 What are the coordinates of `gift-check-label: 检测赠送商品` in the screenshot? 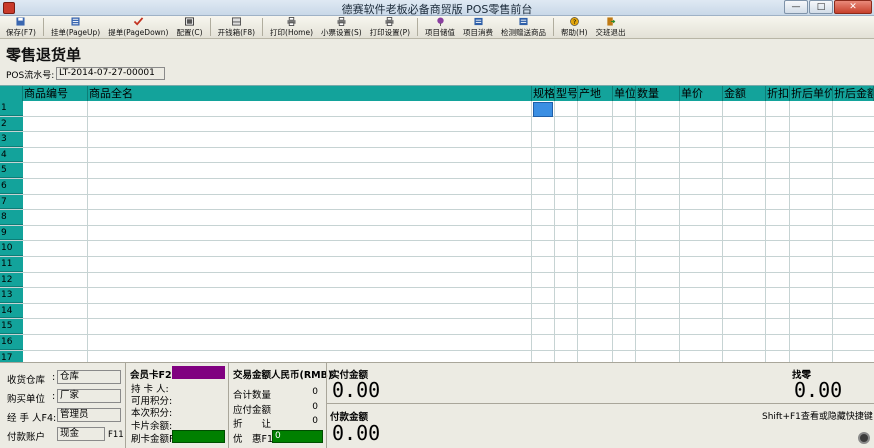 It's located at (524, 32).